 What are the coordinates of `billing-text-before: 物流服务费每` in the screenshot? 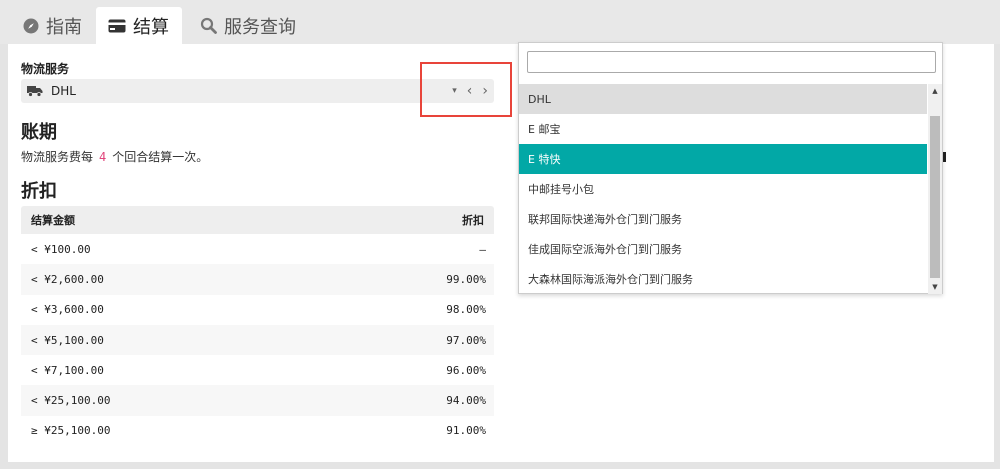 It's located at (57, 157).